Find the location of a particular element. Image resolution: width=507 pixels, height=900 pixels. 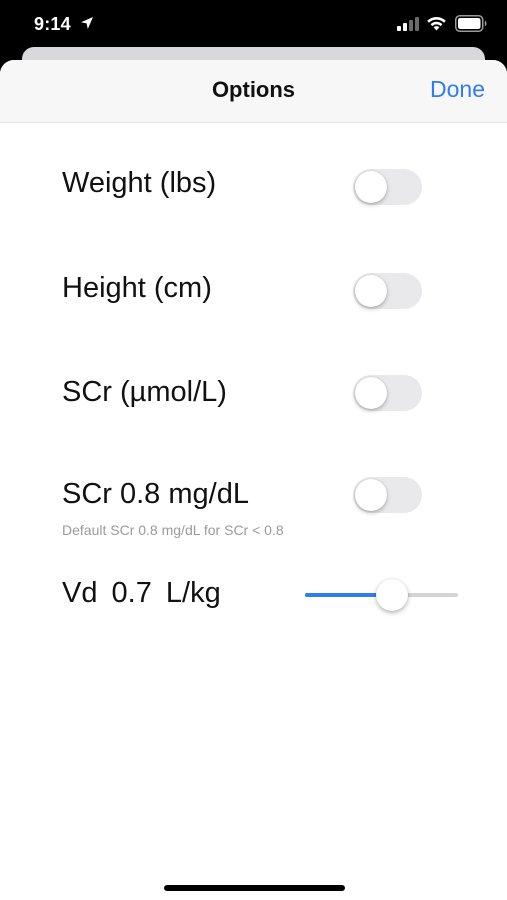

status-time: 9:14 is located at coordinates (52, 24).